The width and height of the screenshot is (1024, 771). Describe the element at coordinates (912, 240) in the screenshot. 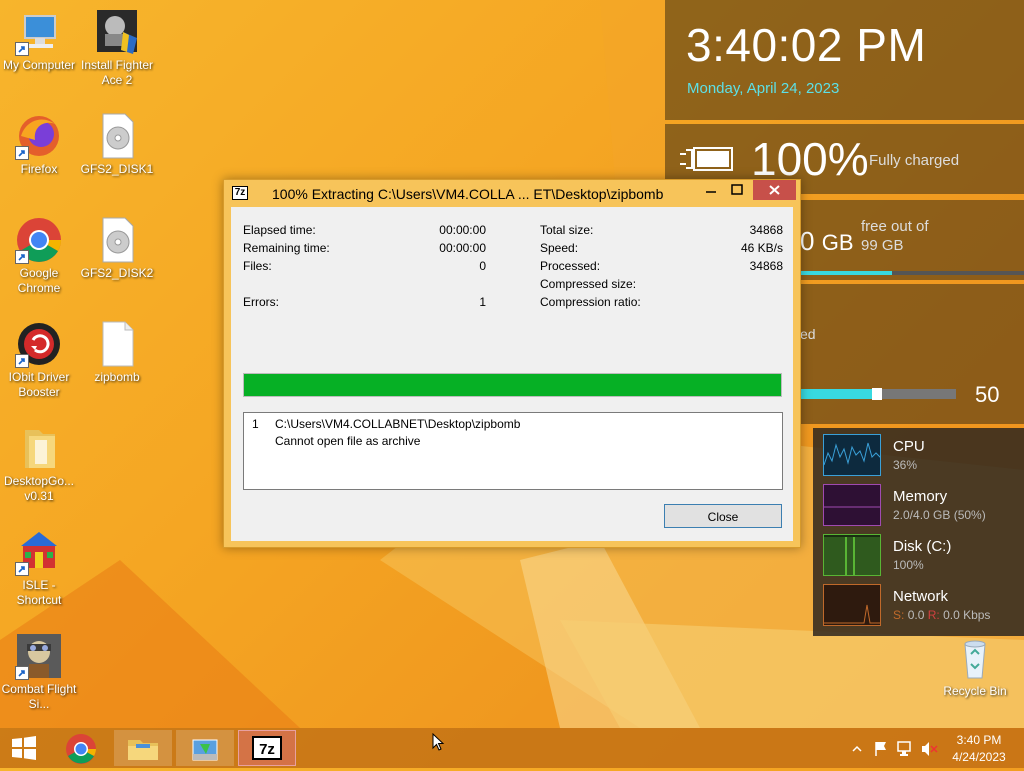

I see `disk-space-widget: 0 GB free out of 99 GB` at that location.